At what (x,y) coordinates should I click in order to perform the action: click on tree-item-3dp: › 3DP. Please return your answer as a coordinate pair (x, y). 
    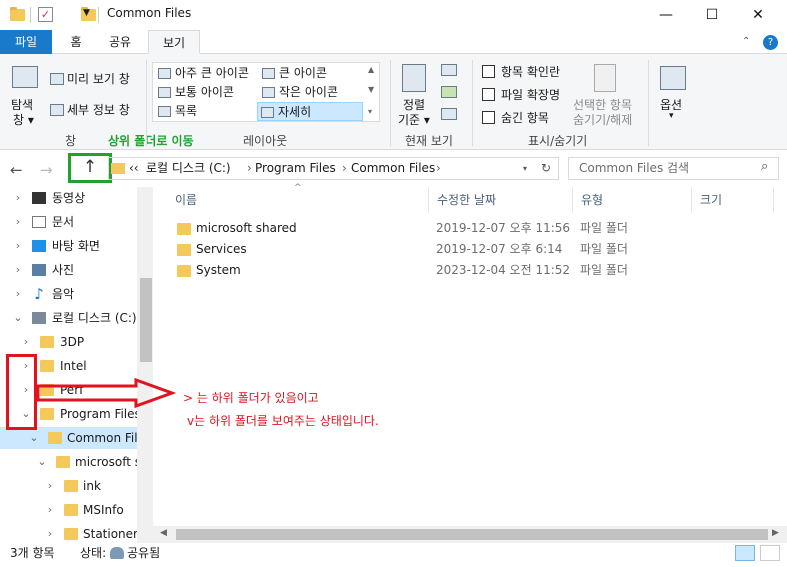
    Looking at the image, I should click on (78, 342).